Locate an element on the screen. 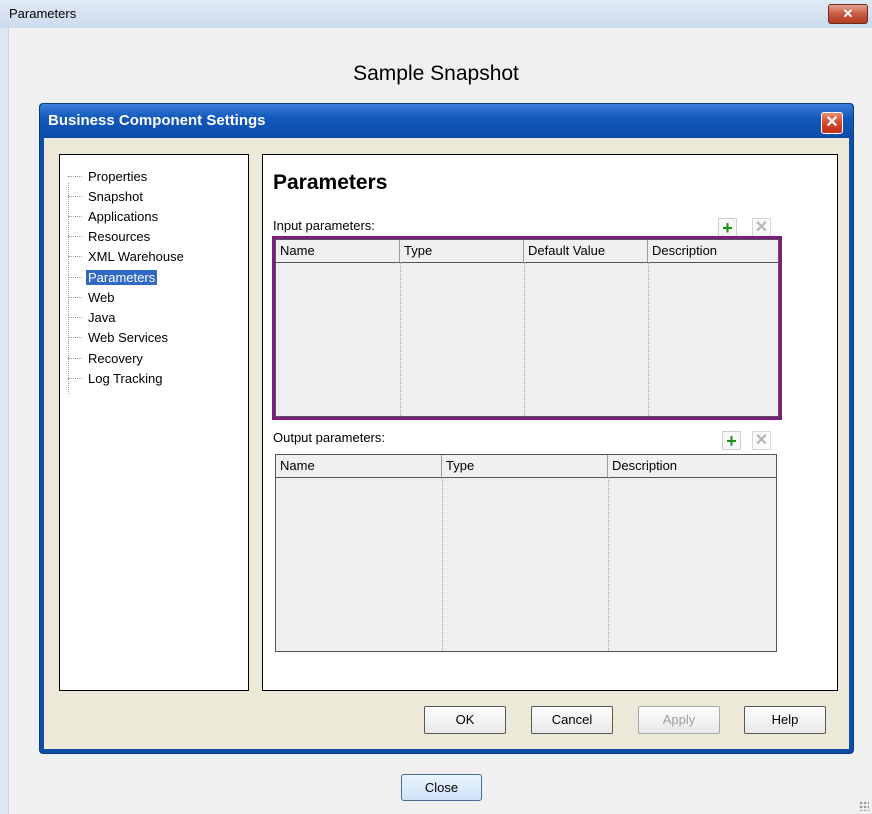 Image resolution: width=872 pixels, height=814 pixels. tree-item-snapshot: Snapshot is located at coordinates (106, 196).